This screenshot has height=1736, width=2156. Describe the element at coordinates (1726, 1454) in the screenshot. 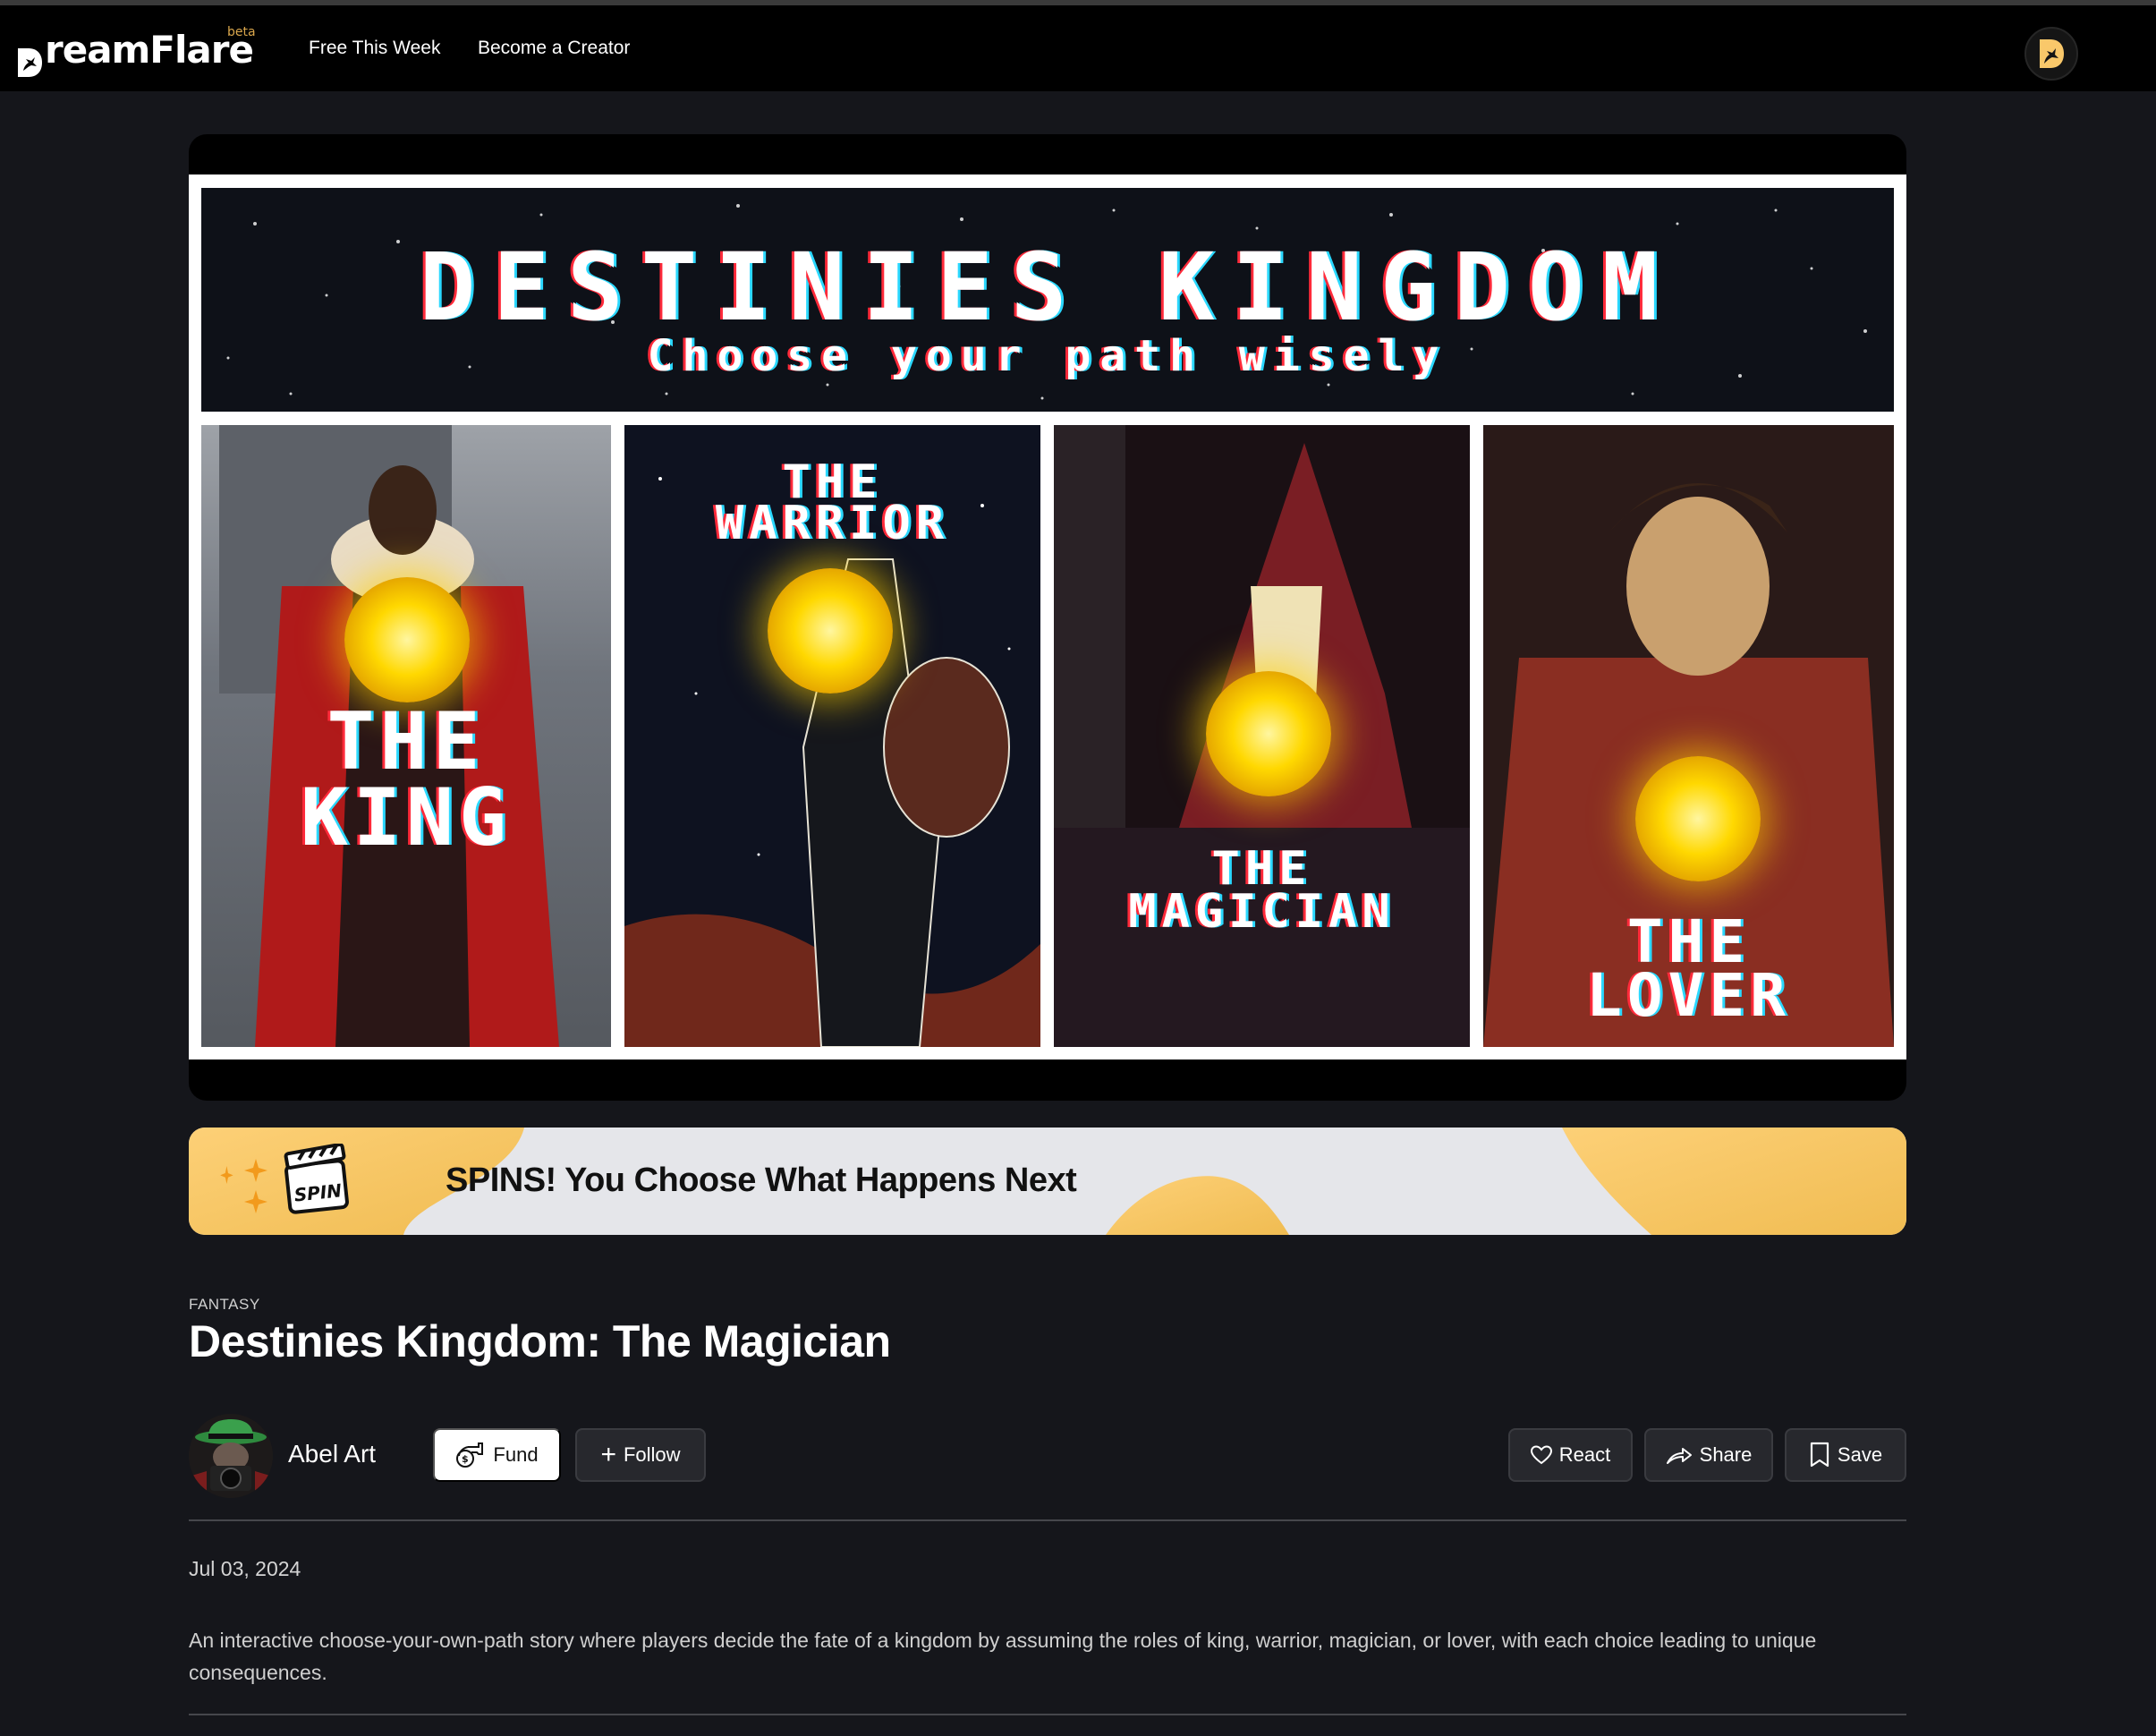

I see `share-button-label: Share` at that location.